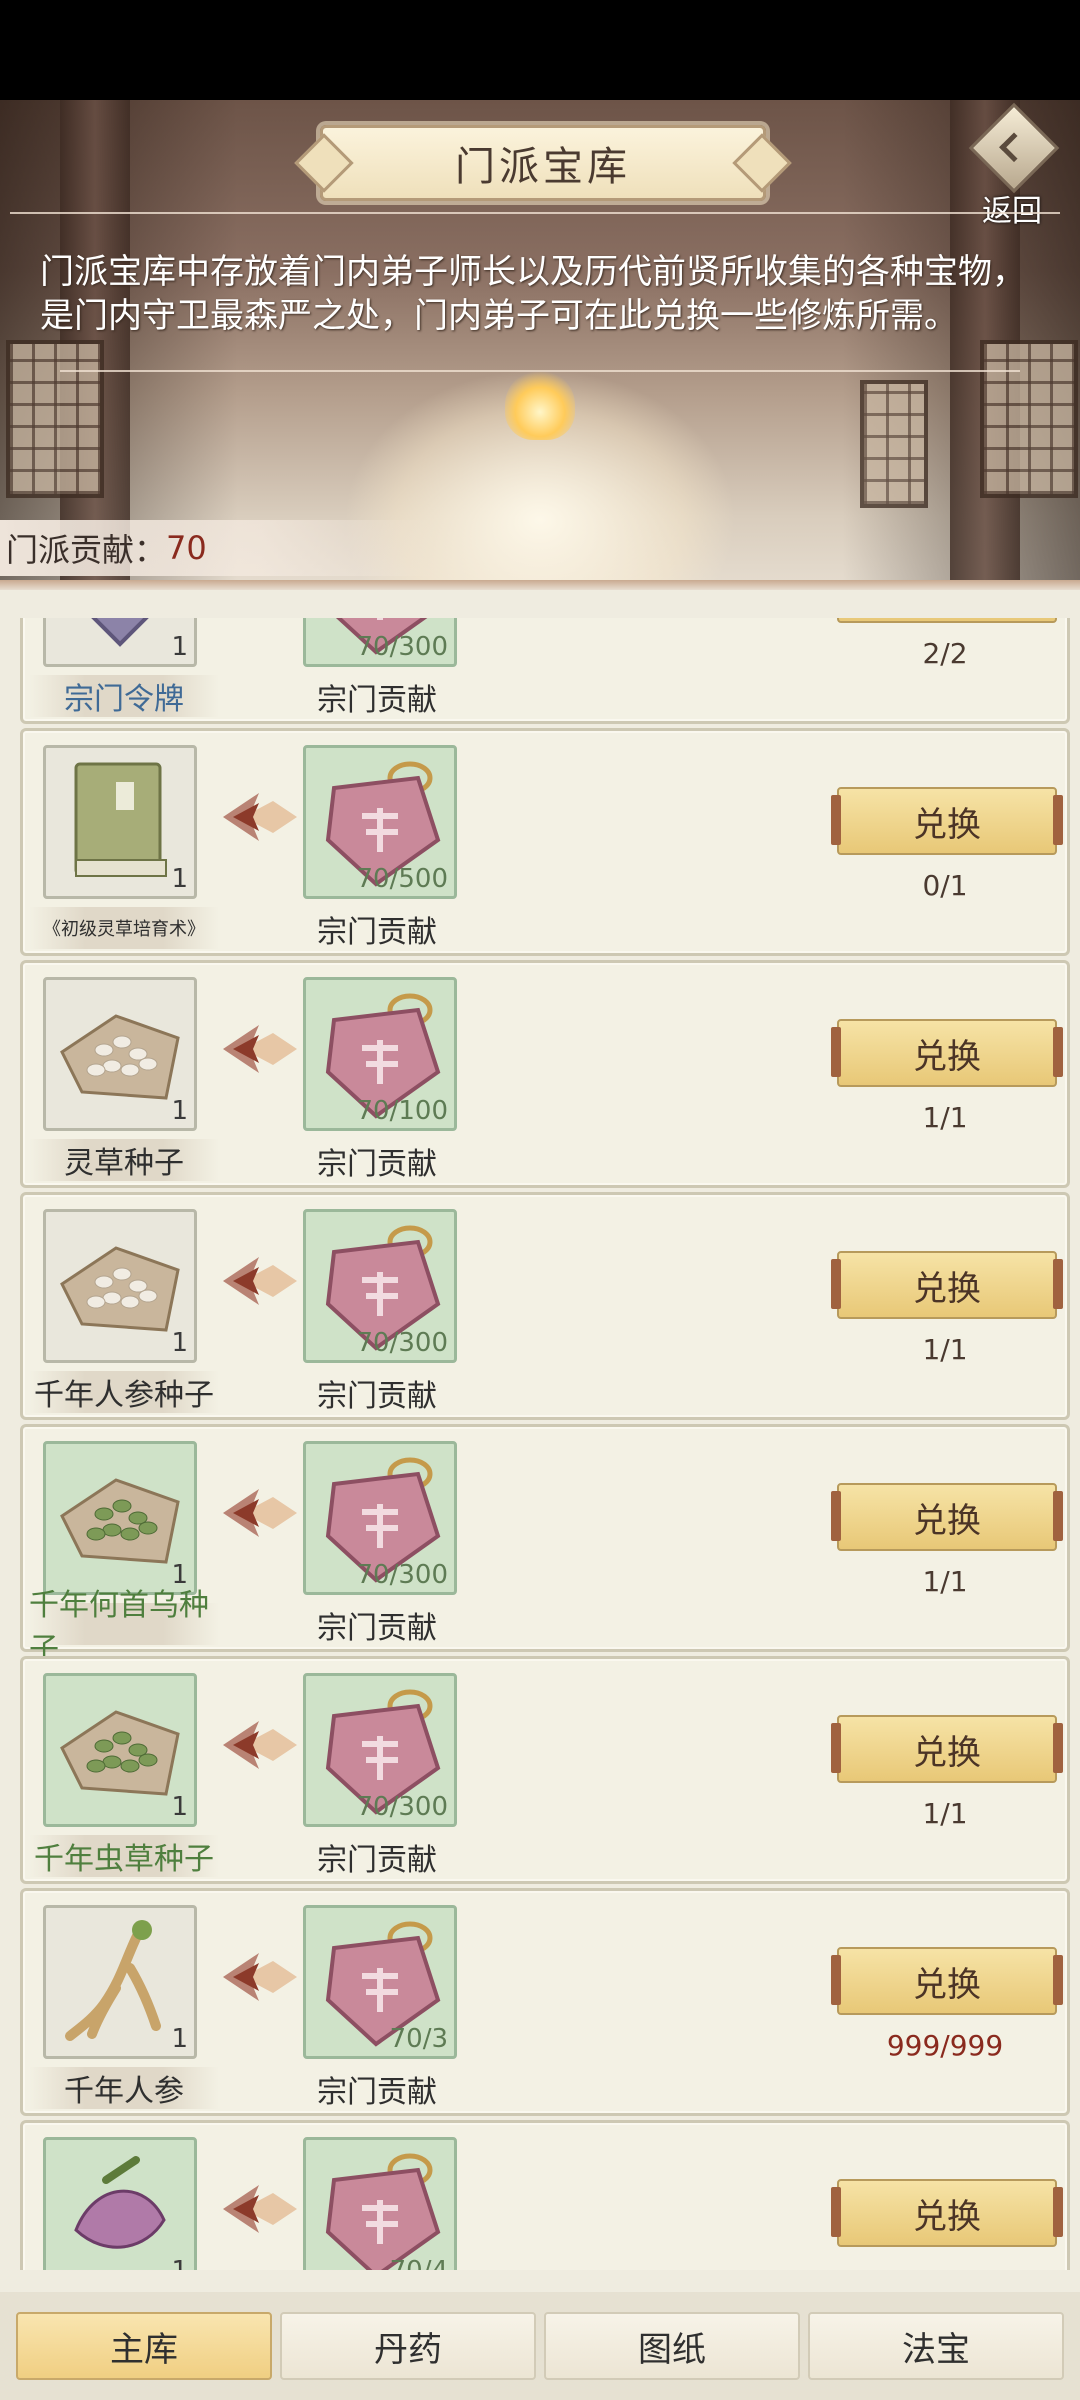  I want to click on sect-contribution-token-icon, so click(380, 2205).